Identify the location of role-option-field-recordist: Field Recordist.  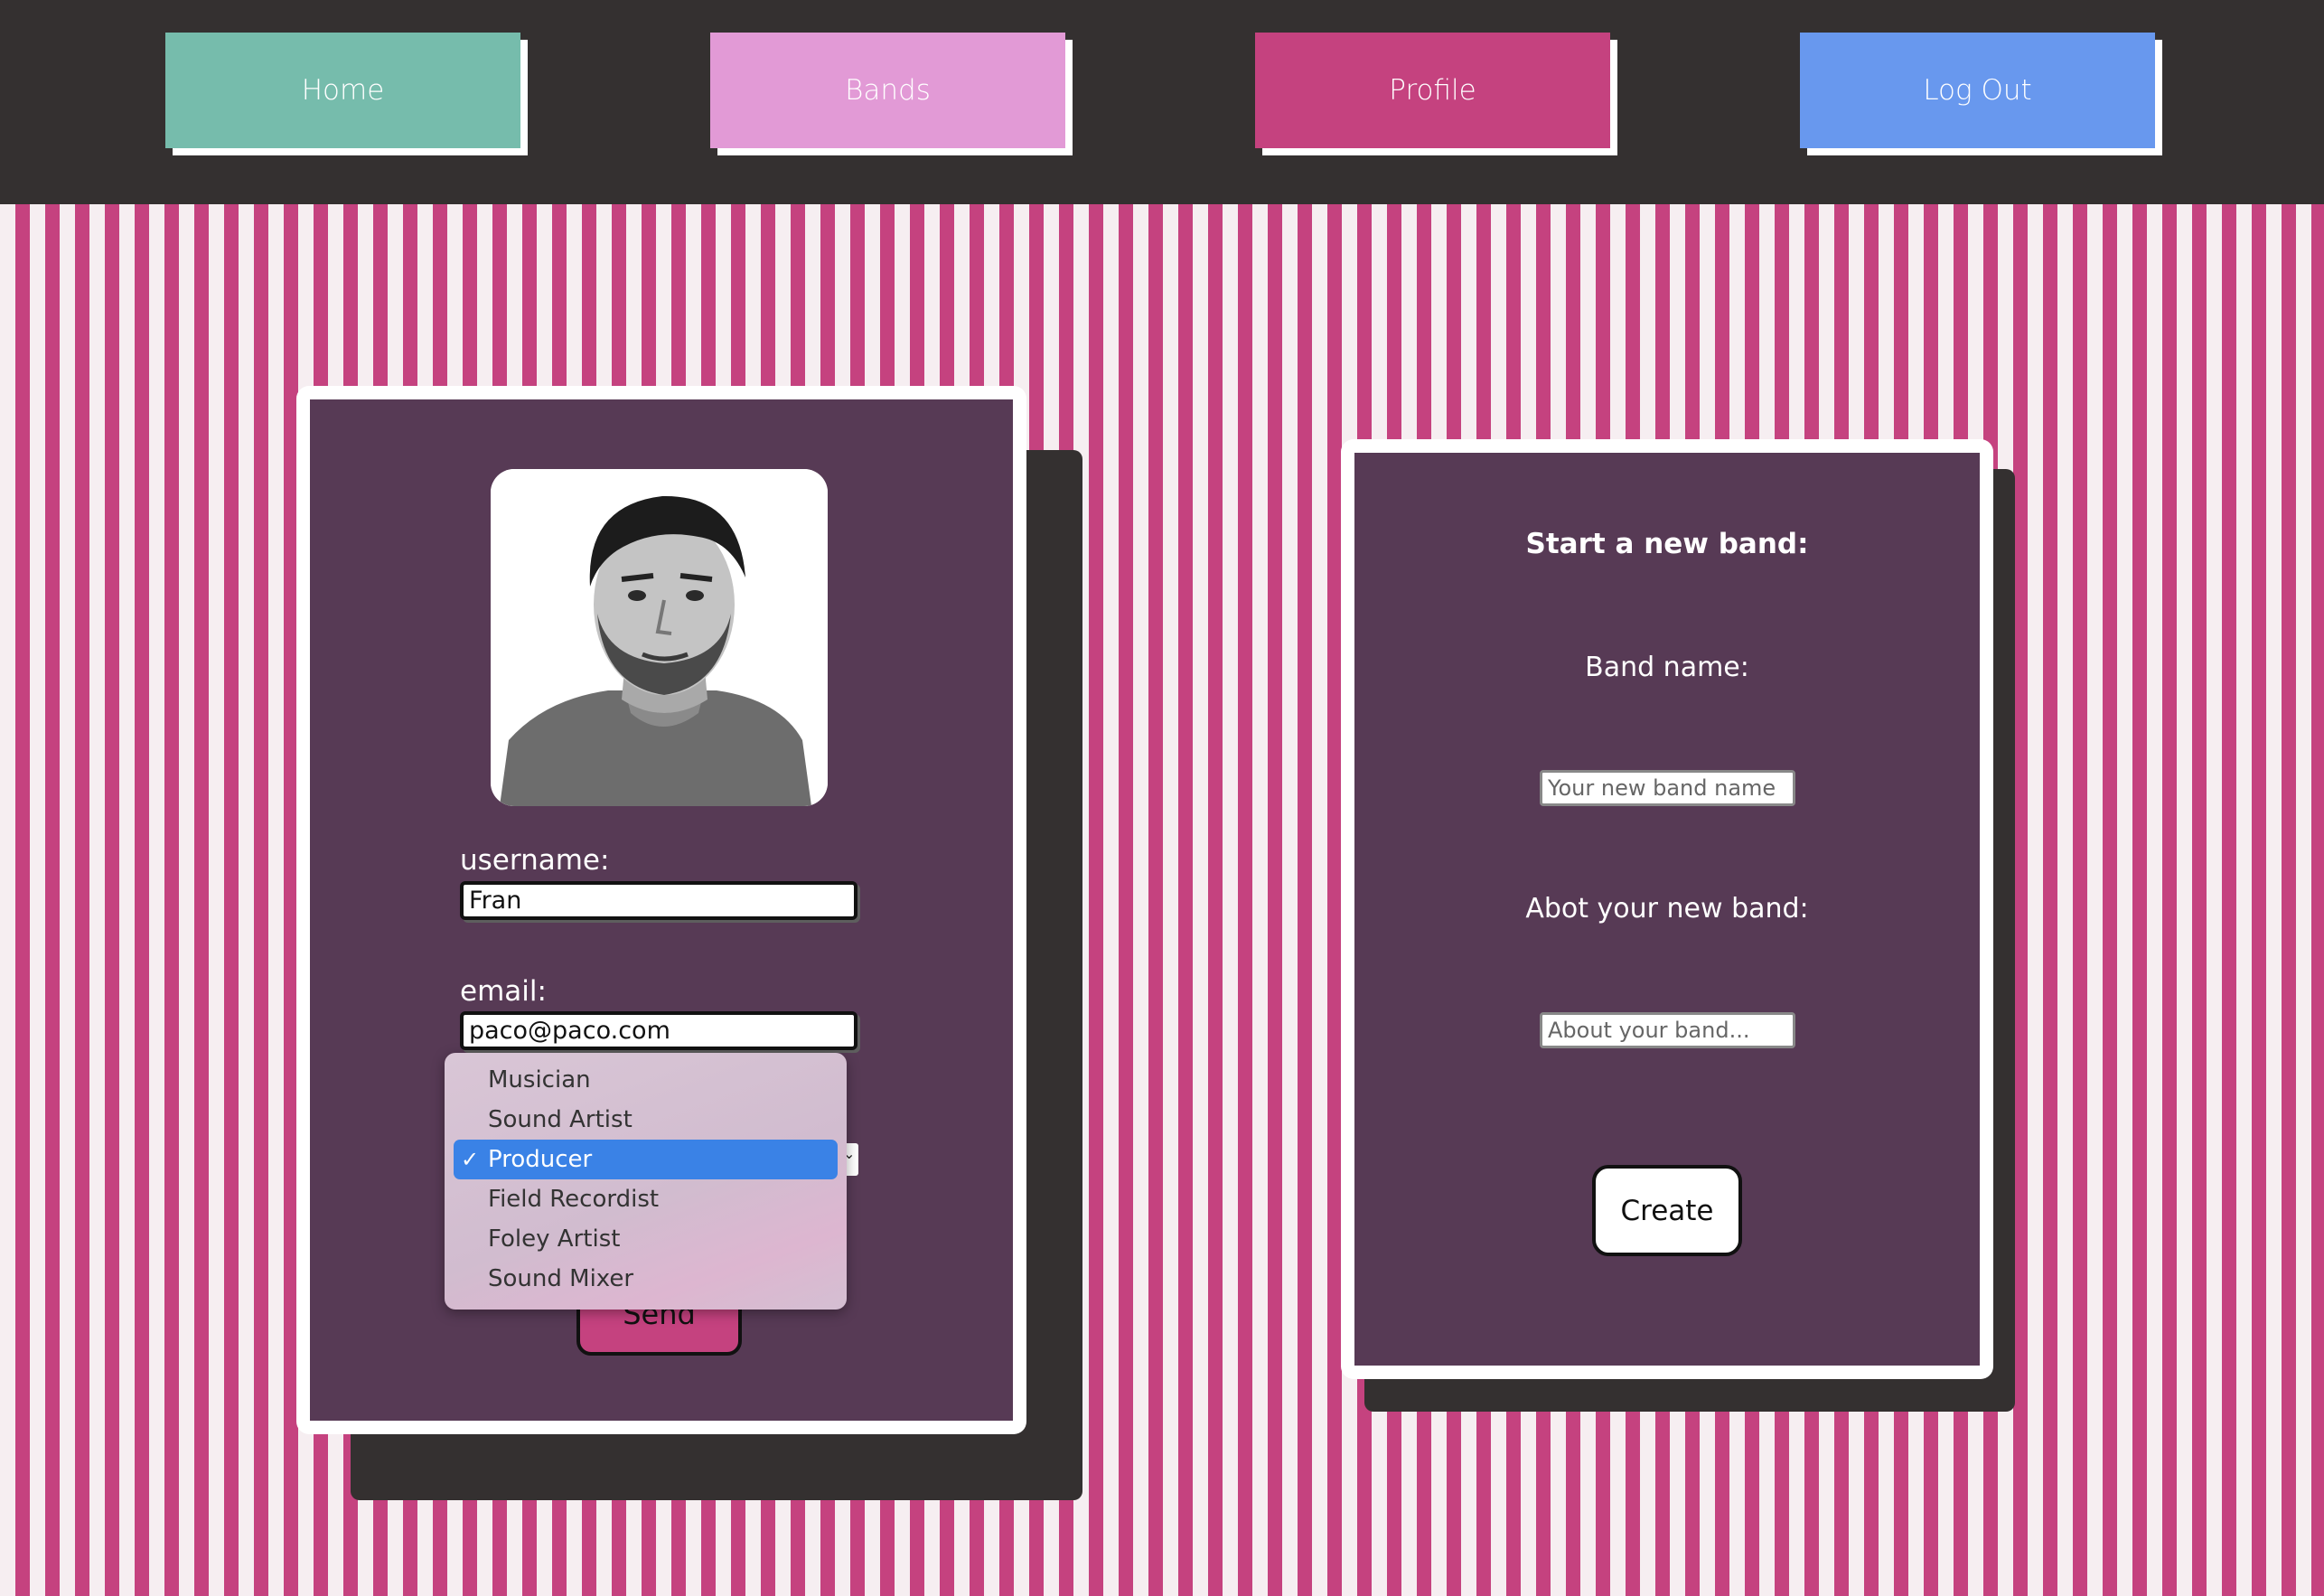
(646, 1199).